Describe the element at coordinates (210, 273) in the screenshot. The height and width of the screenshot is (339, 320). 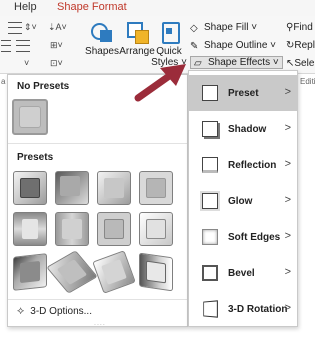
I see `bevel-icon` at that location.